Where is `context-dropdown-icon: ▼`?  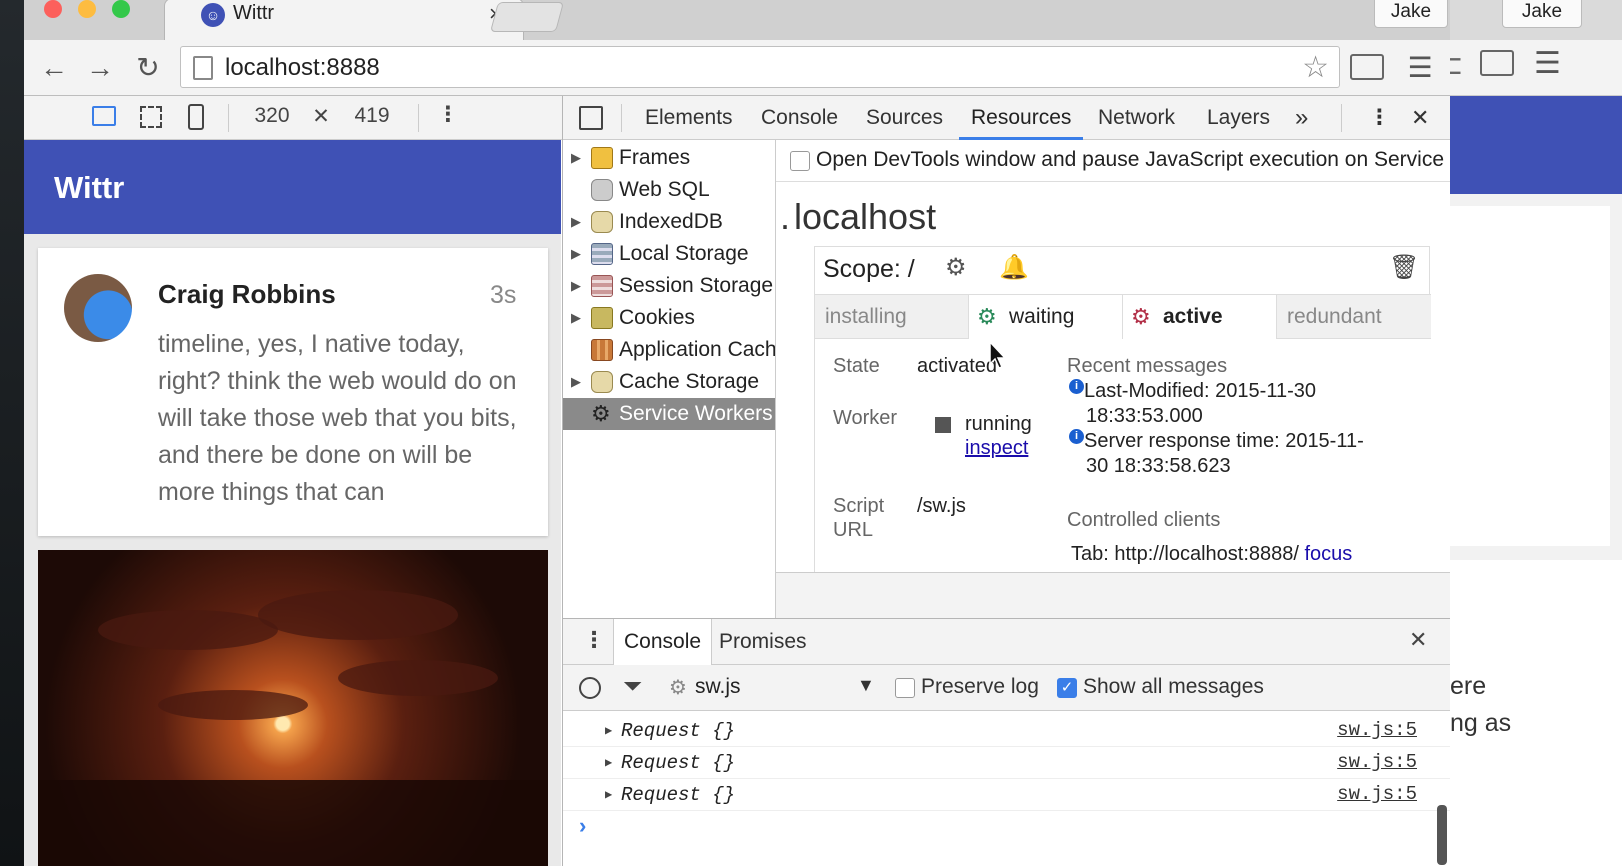
context-dropdown-icon: ▼ is located at coordinates (866, 685).